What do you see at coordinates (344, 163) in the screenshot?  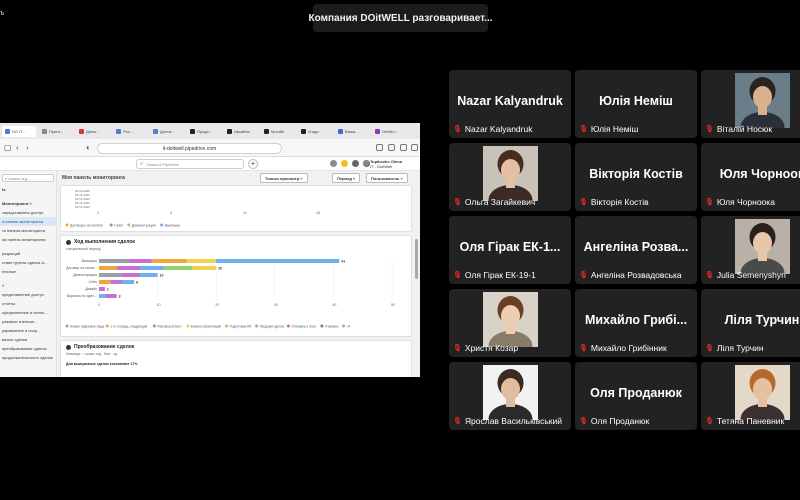 I see `lightbulb-icon` at bounding box center [344, 163].